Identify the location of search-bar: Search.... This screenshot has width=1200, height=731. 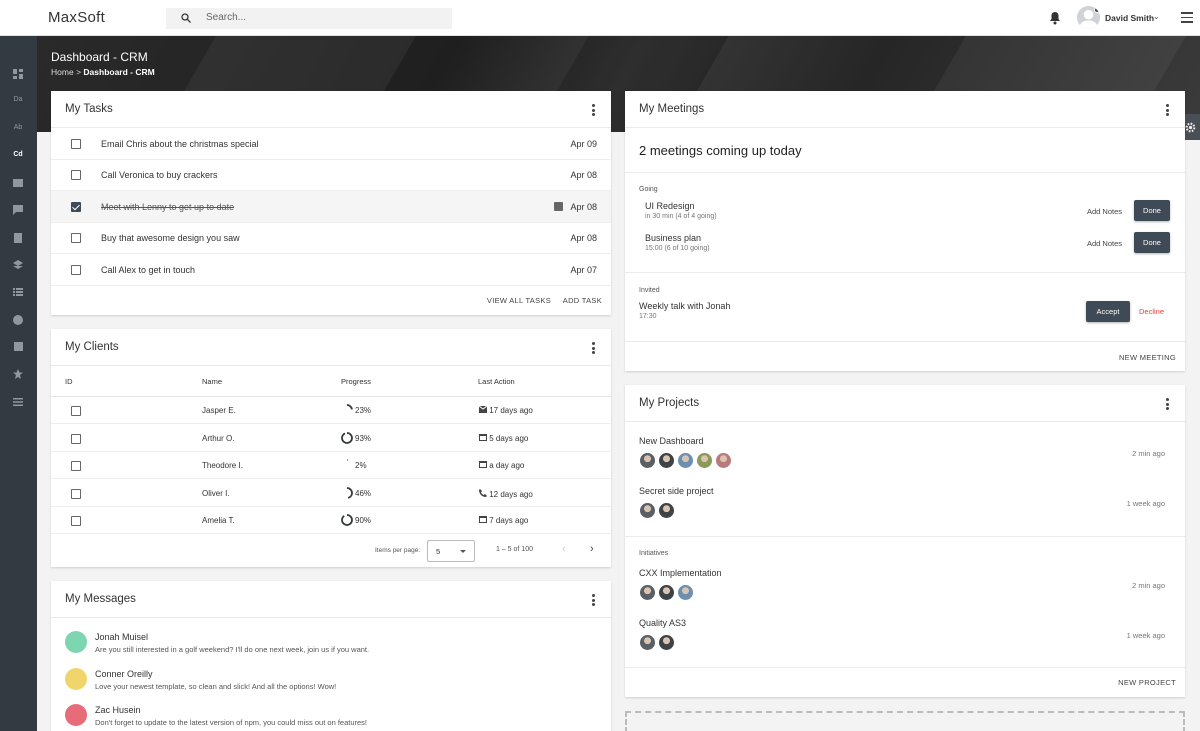
(309, 18).